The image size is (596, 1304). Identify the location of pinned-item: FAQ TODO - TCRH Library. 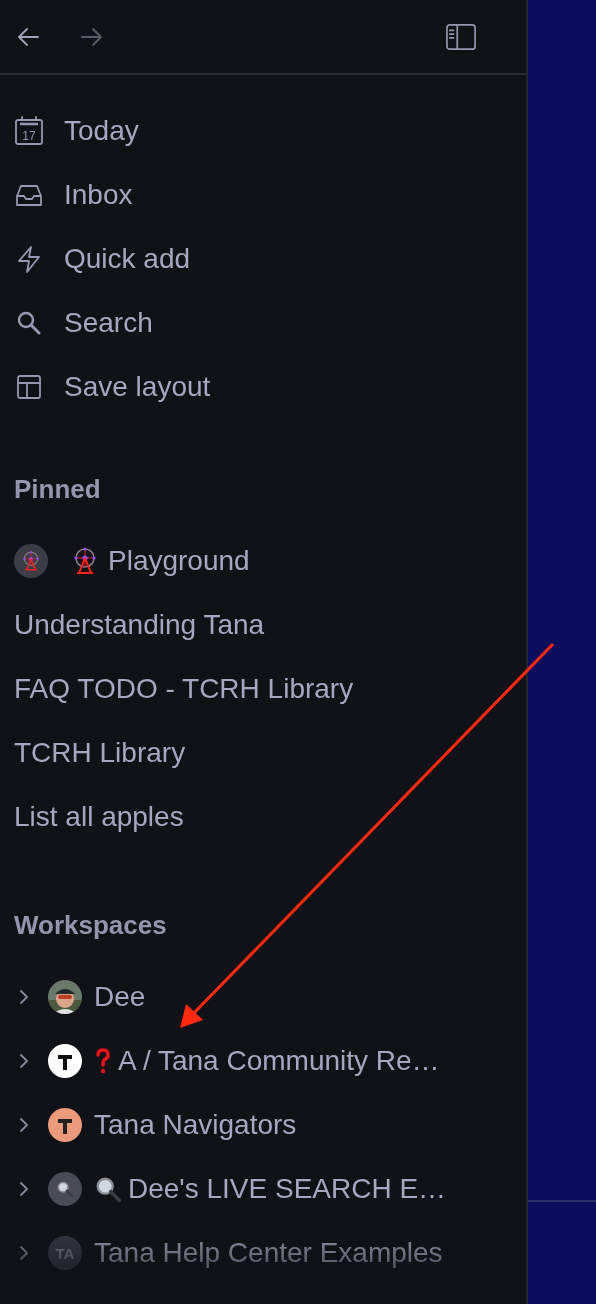
(263, 689).